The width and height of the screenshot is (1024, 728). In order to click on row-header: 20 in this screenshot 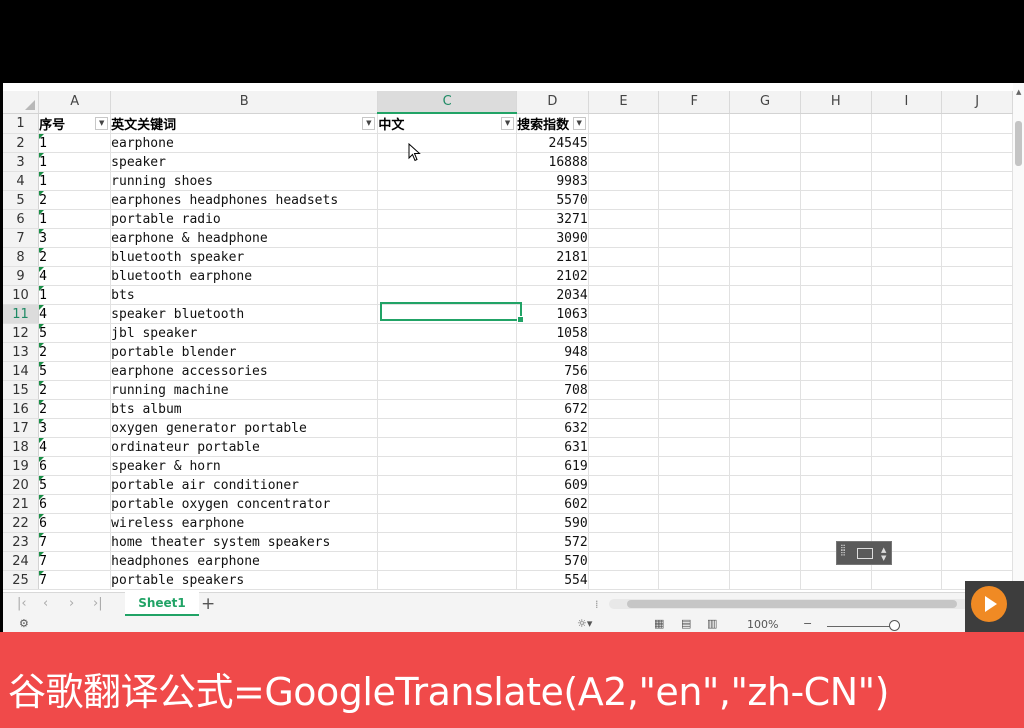, I will do `click(21, 485)`.